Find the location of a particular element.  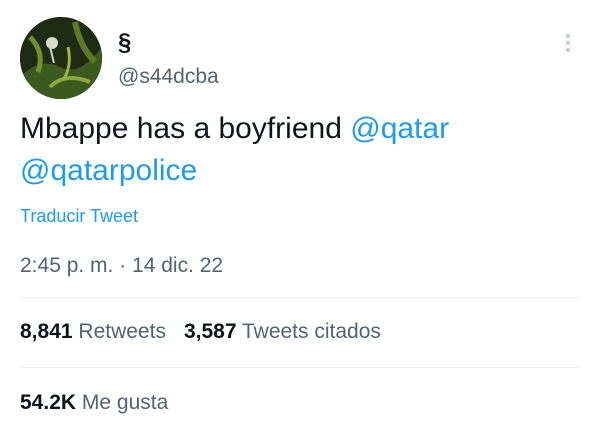

author-display-name: § is located at coordinates (124, 43).